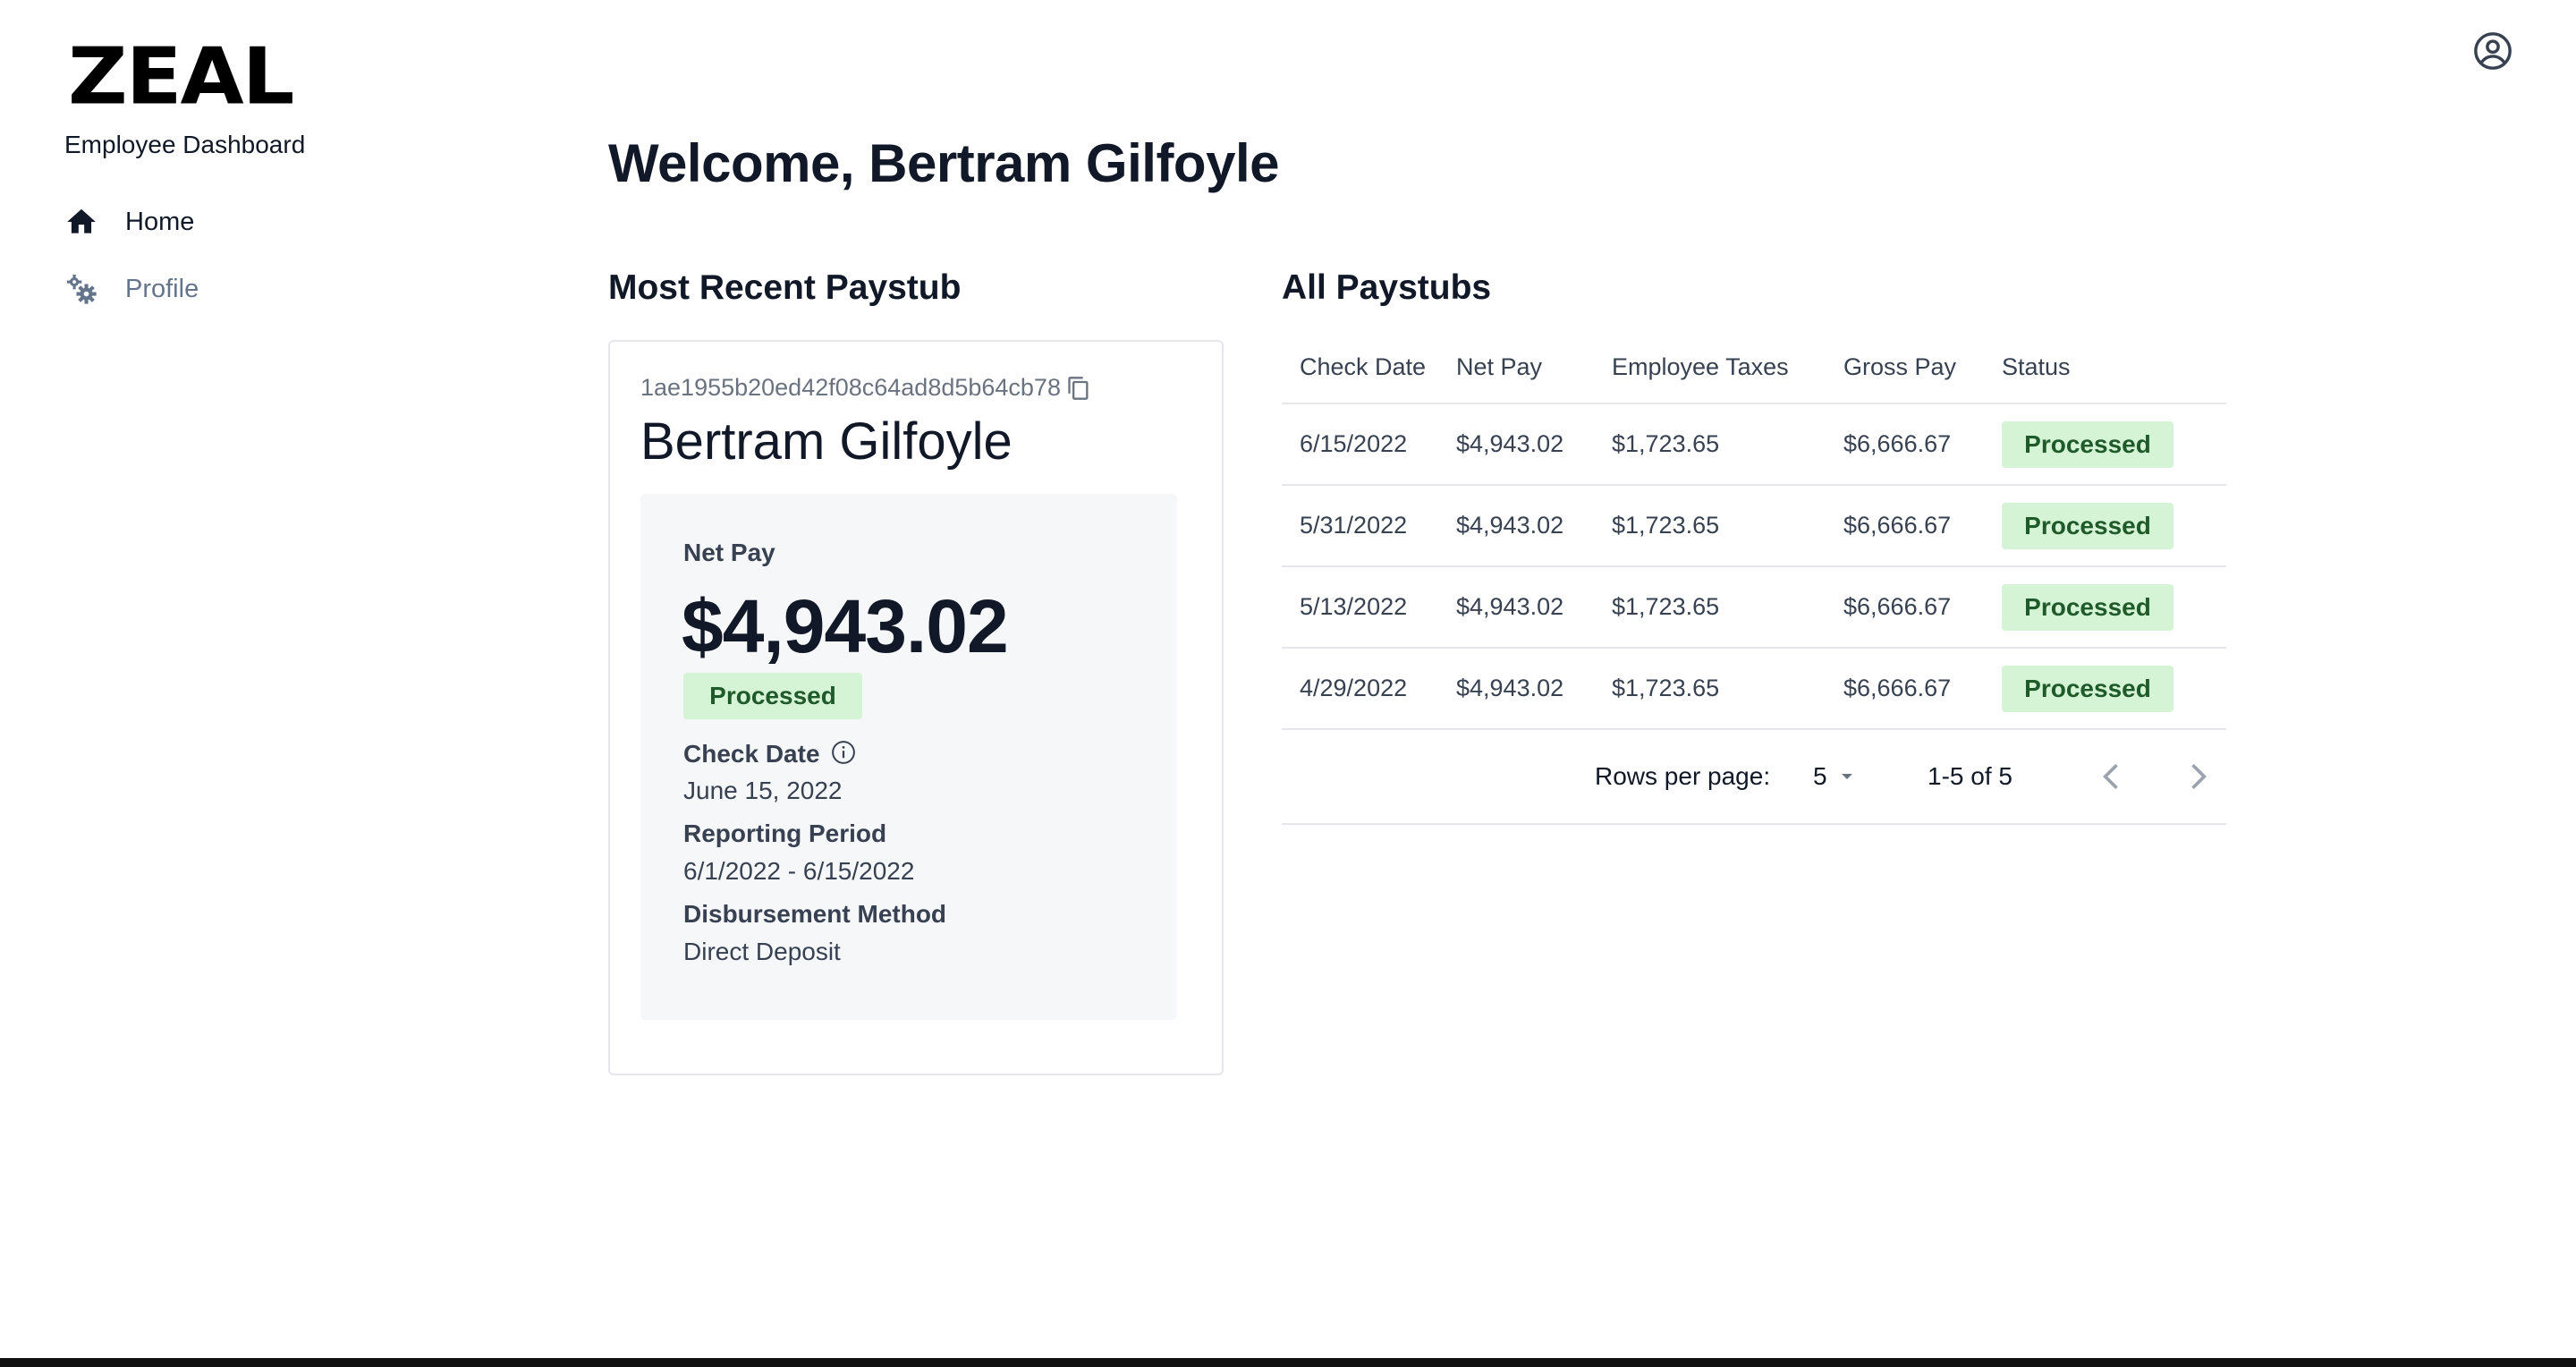  What do you see at coordinates (185, 144) in the screenshot?
I see `app-subtitle: Employee Dashboard` at bounding box center [185, 144].